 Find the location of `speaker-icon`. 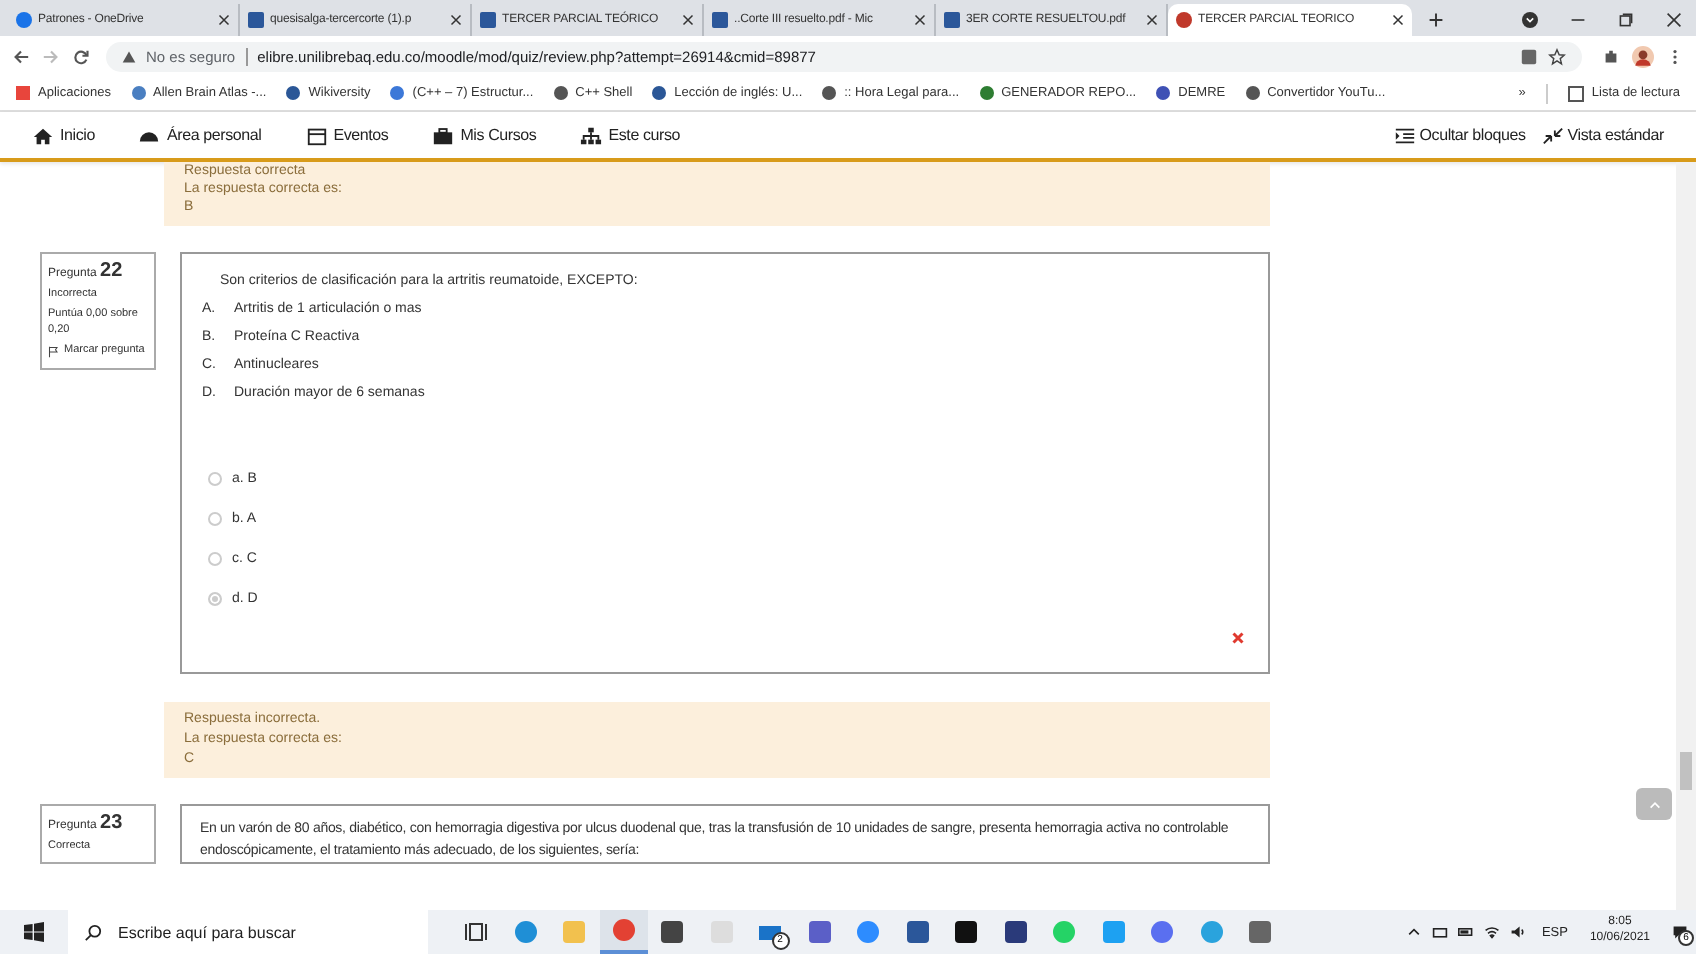

speaker-icon is located at coordinates (1517, 932).